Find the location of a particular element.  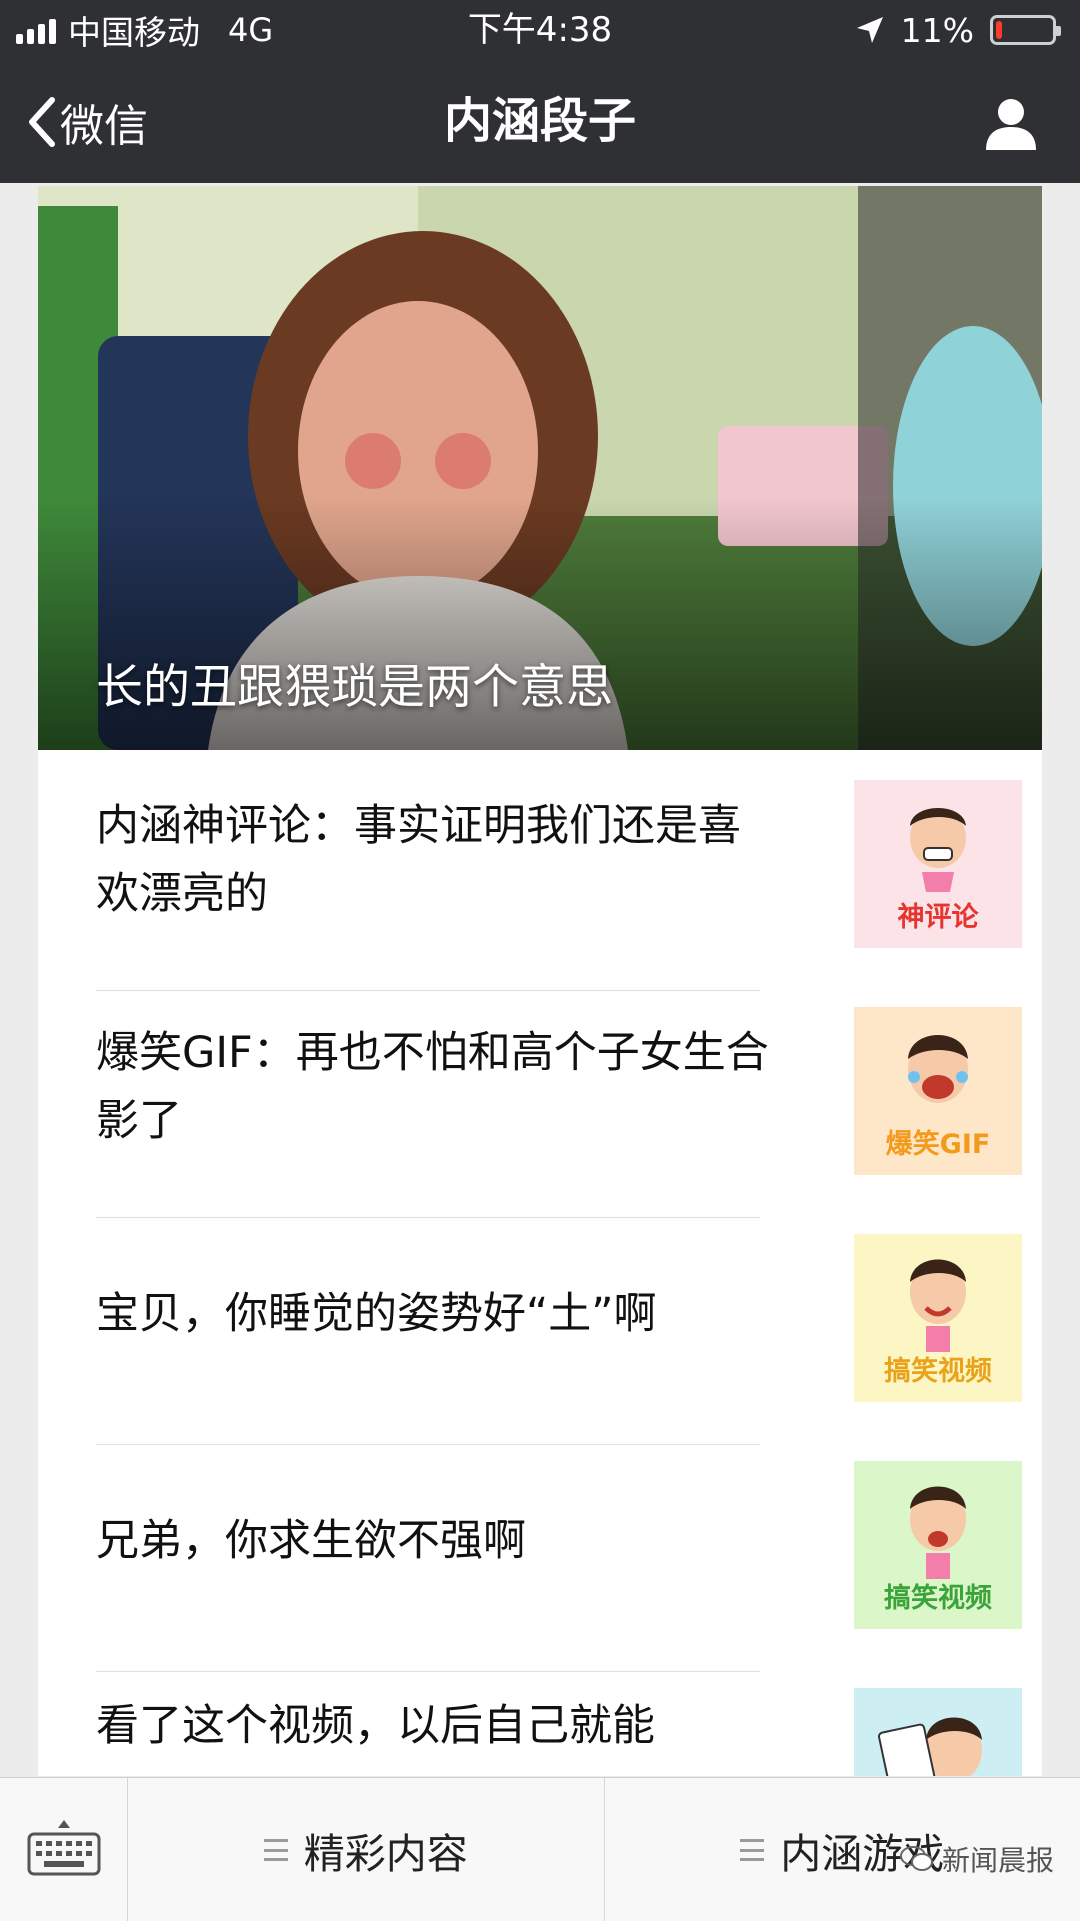

thumbnail-label: 爆笑GIF is located at coordinates (938, 1144).